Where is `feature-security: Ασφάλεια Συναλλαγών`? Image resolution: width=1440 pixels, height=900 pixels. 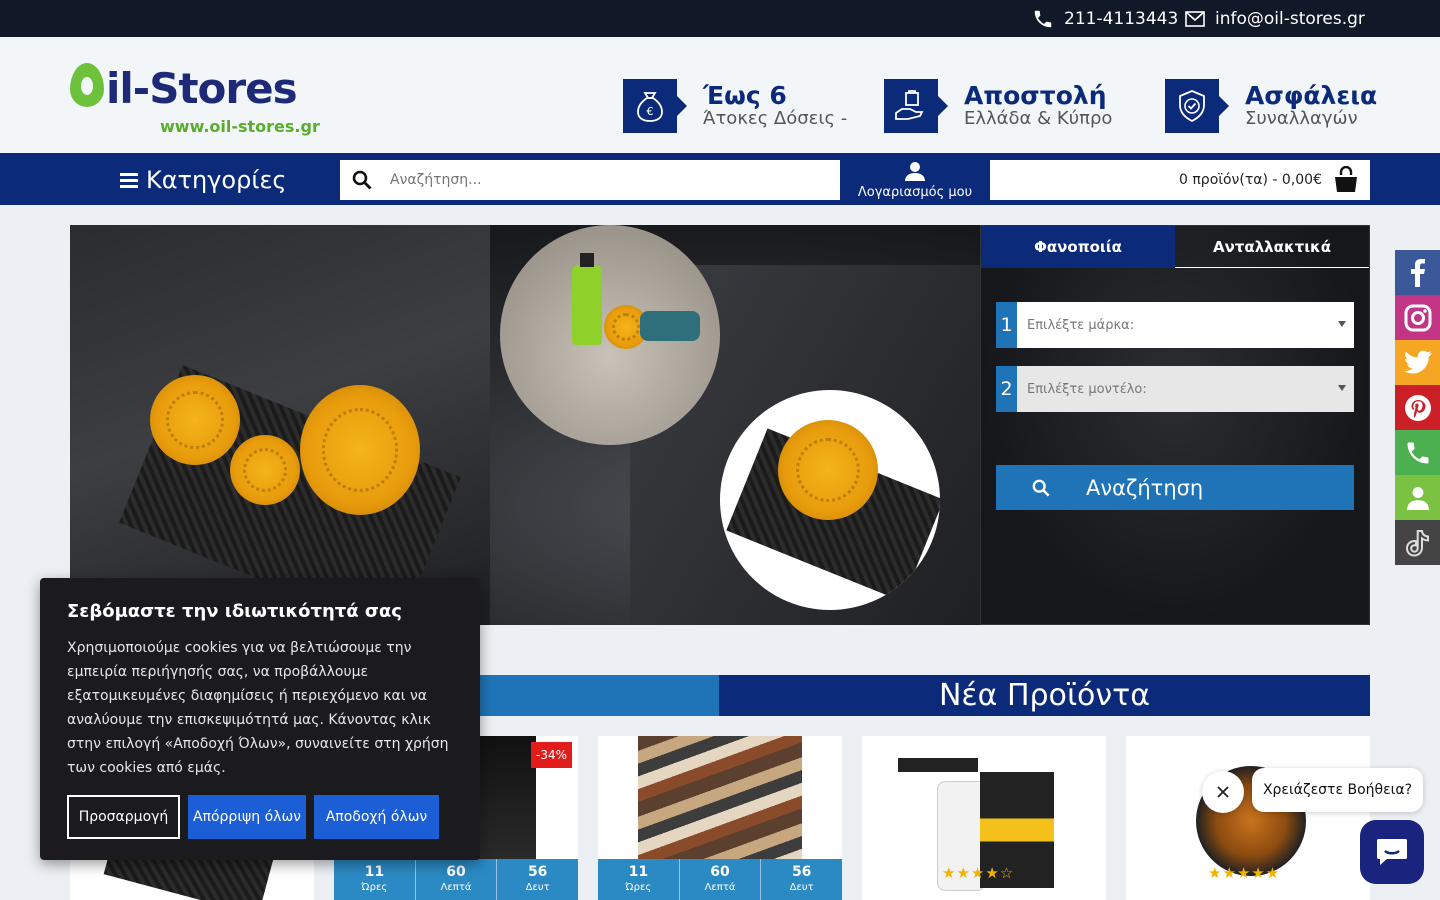
feature-security: Ασφάλεια Συναλλαγών is located at coordinates (1271, 106).